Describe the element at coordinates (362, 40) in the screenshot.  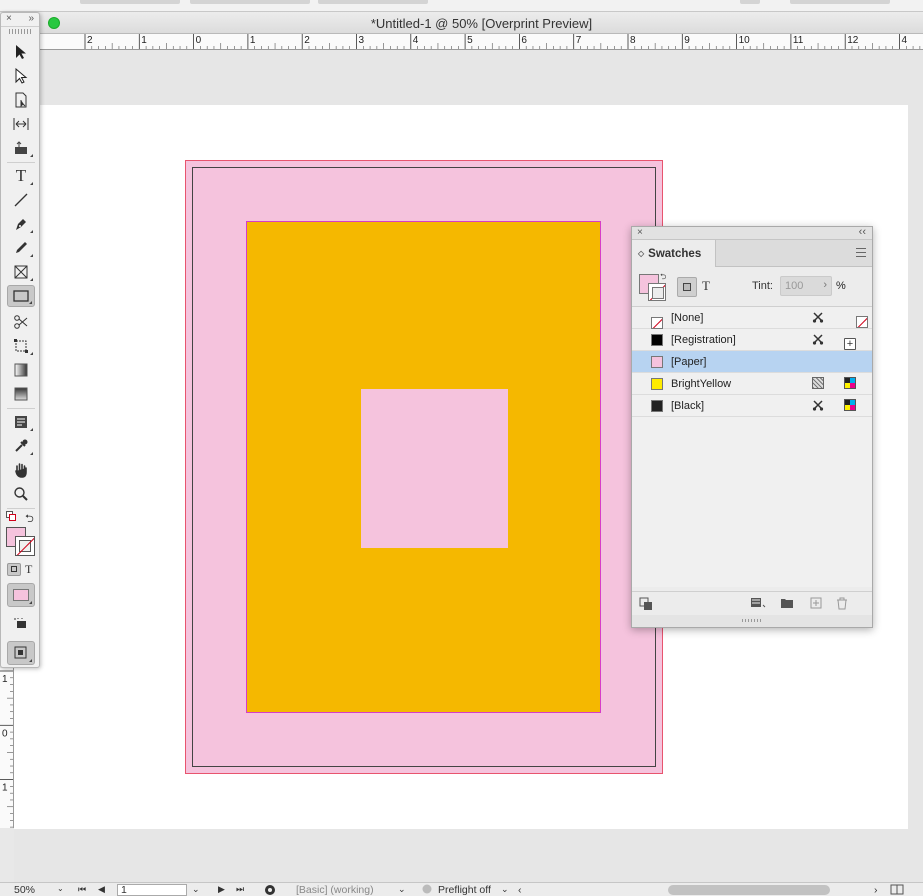
I see `ruler-label: 3` at that location.